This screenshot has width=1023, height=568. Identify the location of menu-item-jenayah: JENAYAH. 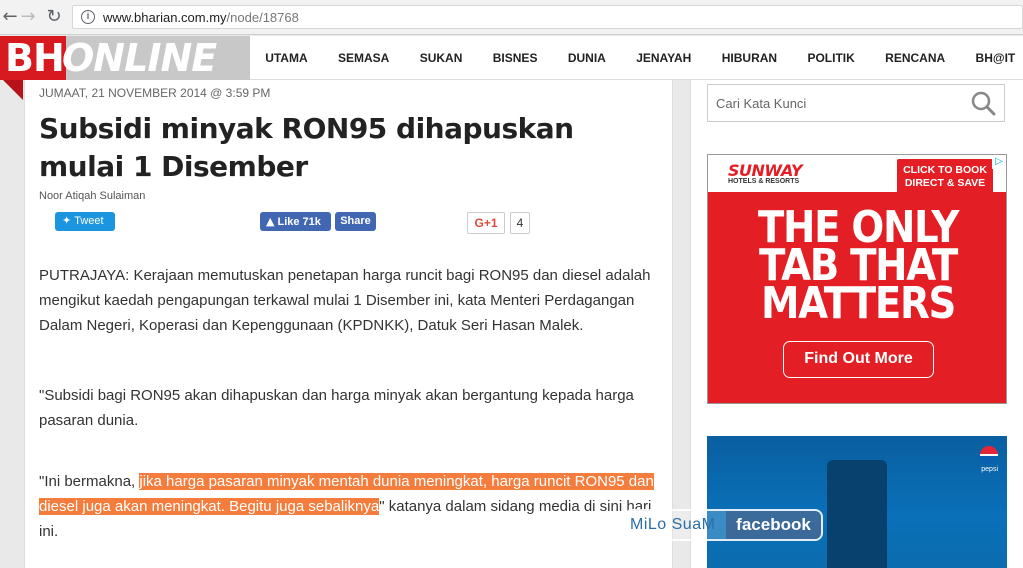
(664, 58).